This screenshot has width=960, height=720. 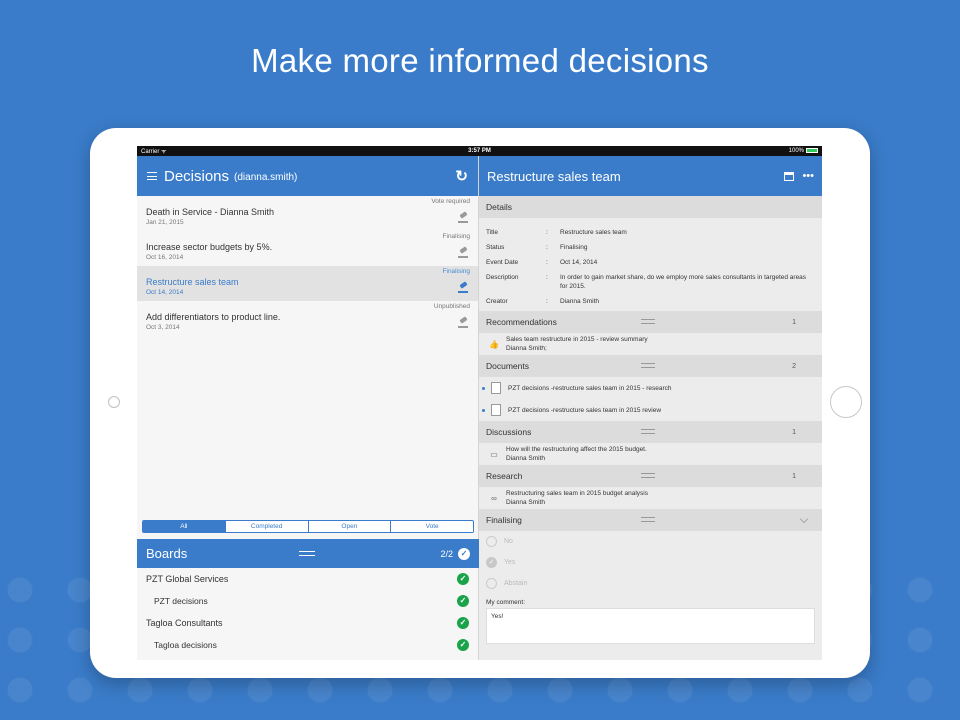 I want to click on comment-label: My comment:, so click(x=506, y=602).